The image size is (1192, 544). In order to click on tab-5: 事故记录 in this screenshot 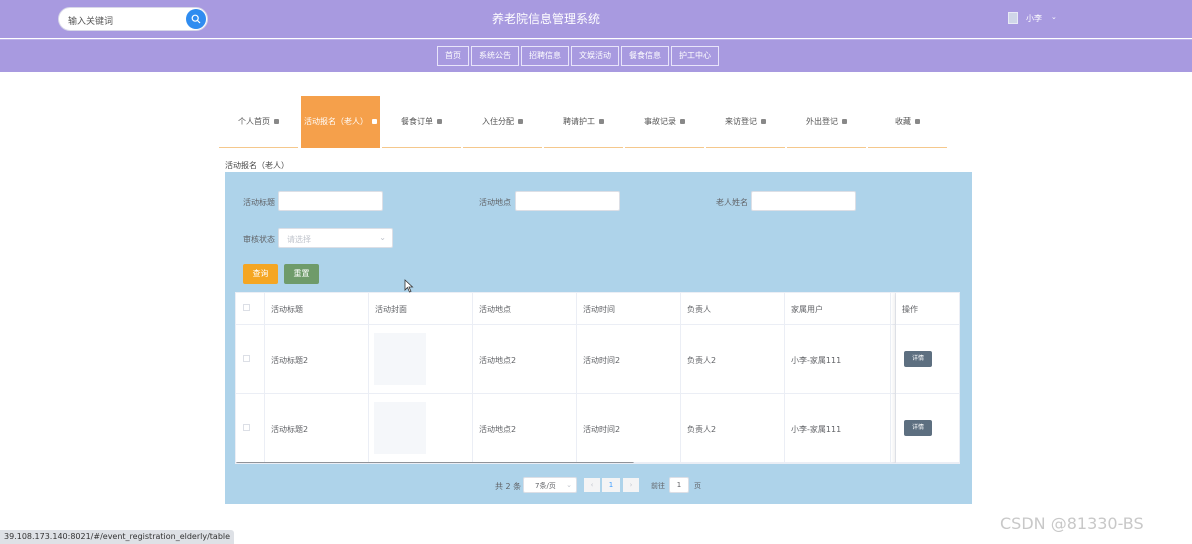, I will do `click(664, 122)`.